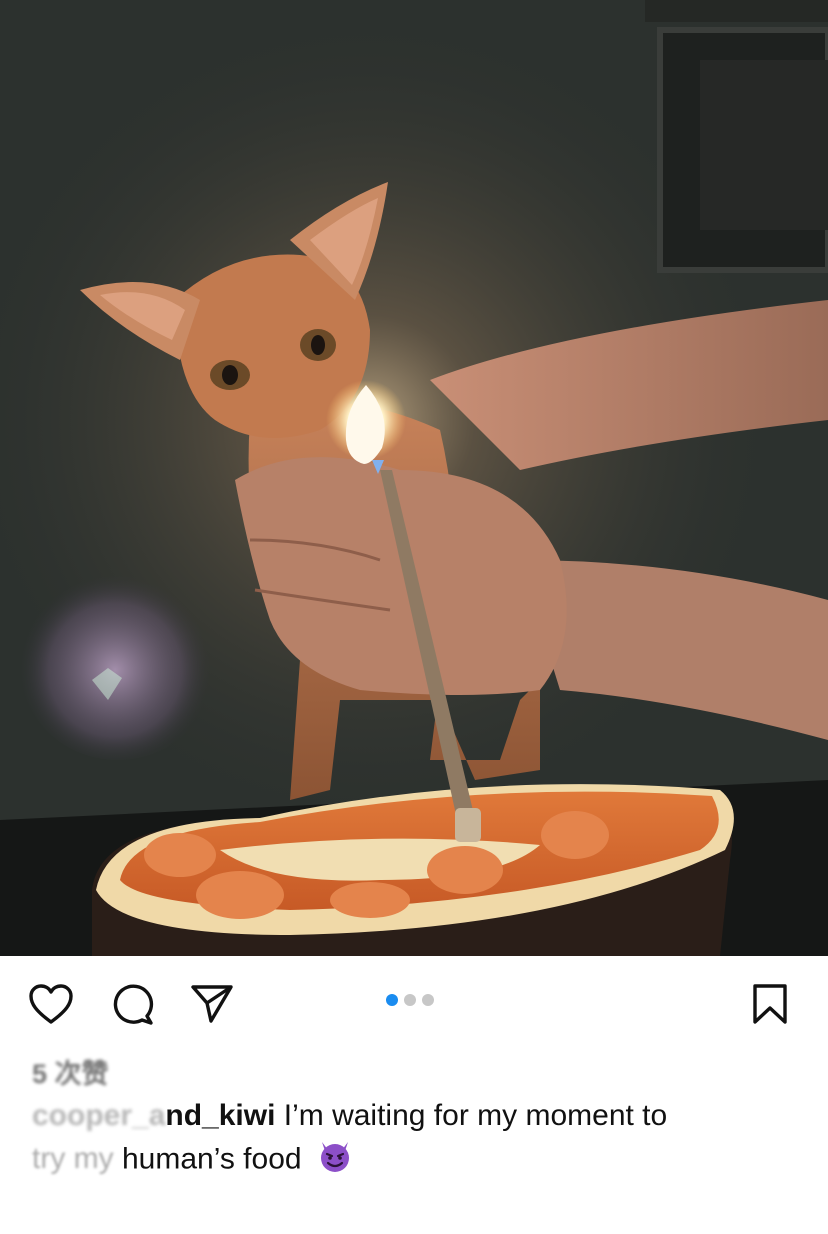 Image resolution: width=828 pixels, height=1234 pixels. I want to click on share-icon, so click(212, 1004).